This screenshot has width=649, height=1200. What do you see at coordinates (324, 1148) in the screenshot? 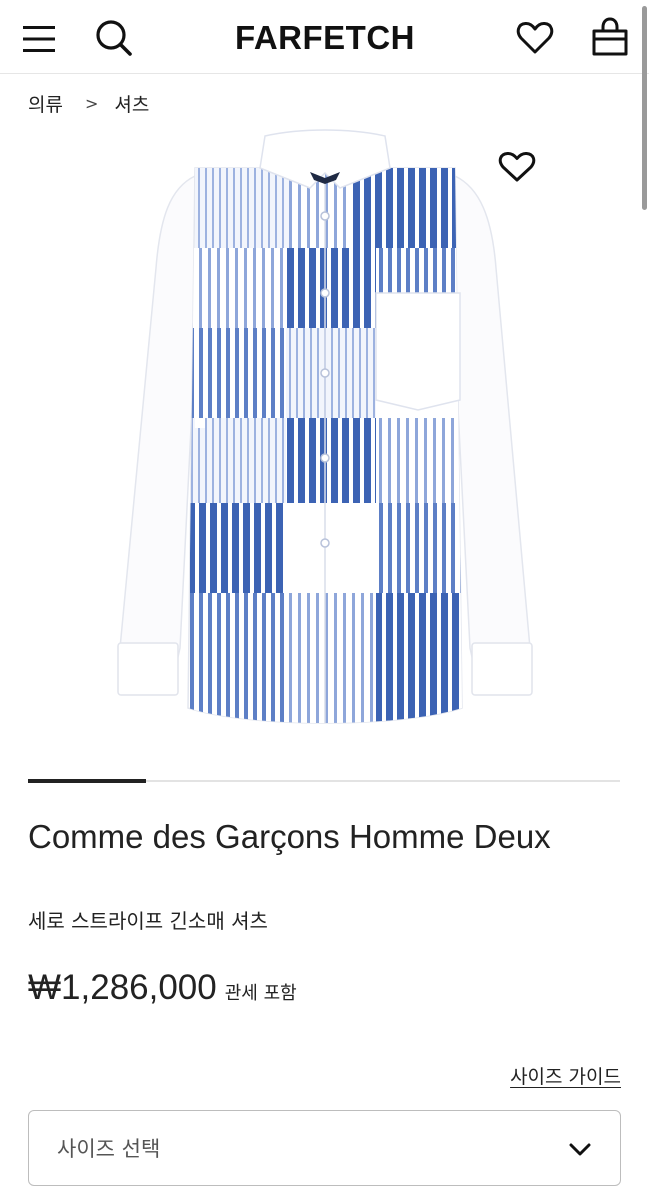
I see `size-select: 사이즈 선택` at bounding box center [324, 1148].